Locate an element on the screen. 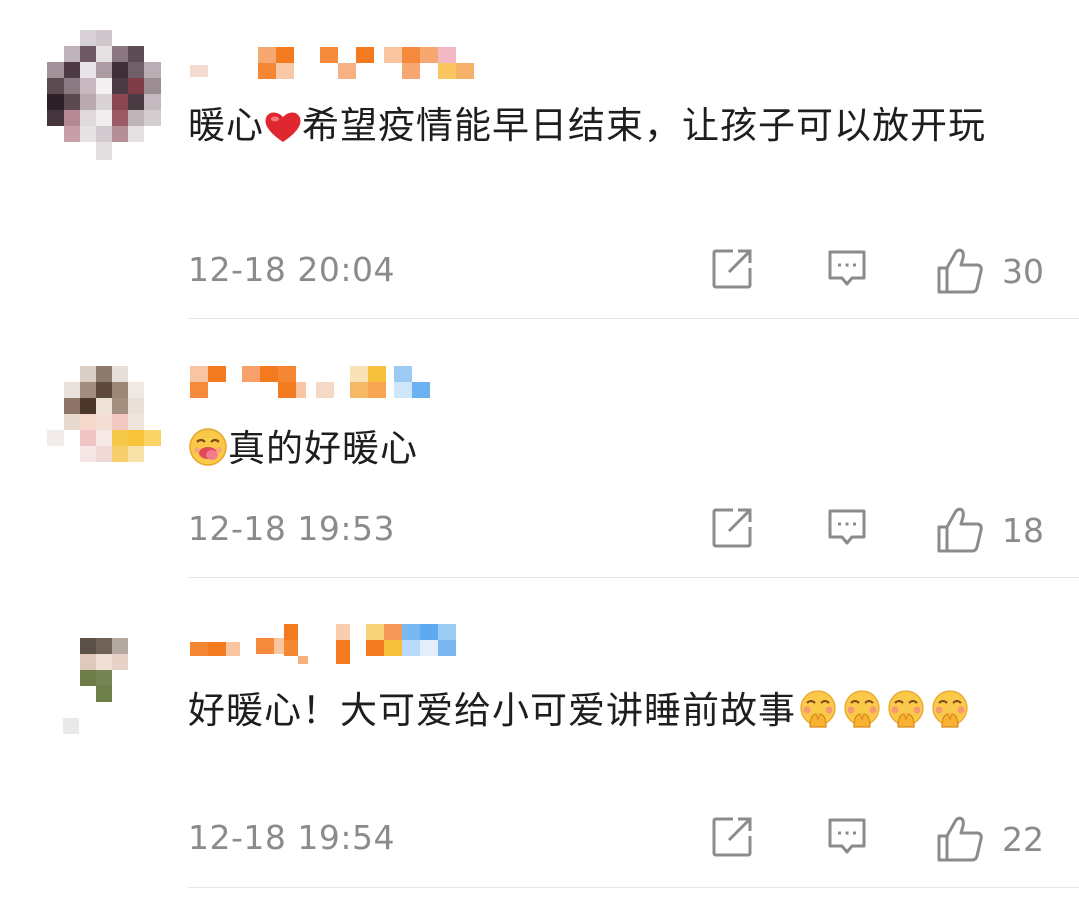 This screenshot has width=1079, height=901. comment-text: 好暖心！大可爱给小可爱讲睡前故事 is located at coordinates (618, 711).